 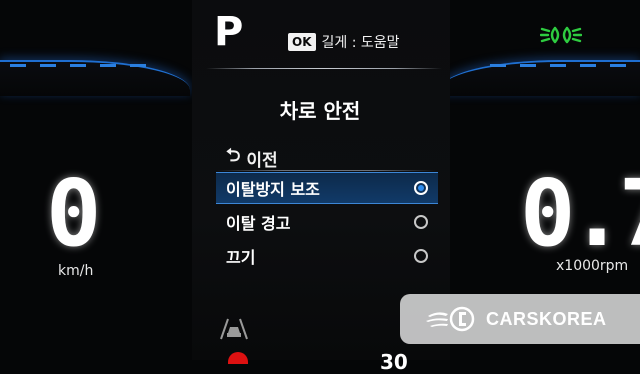 What do you see at coordinates (360, 43) in the screenshot?
I see `hint-text: 길게 : 도움말` at bounding box center [360, 43].